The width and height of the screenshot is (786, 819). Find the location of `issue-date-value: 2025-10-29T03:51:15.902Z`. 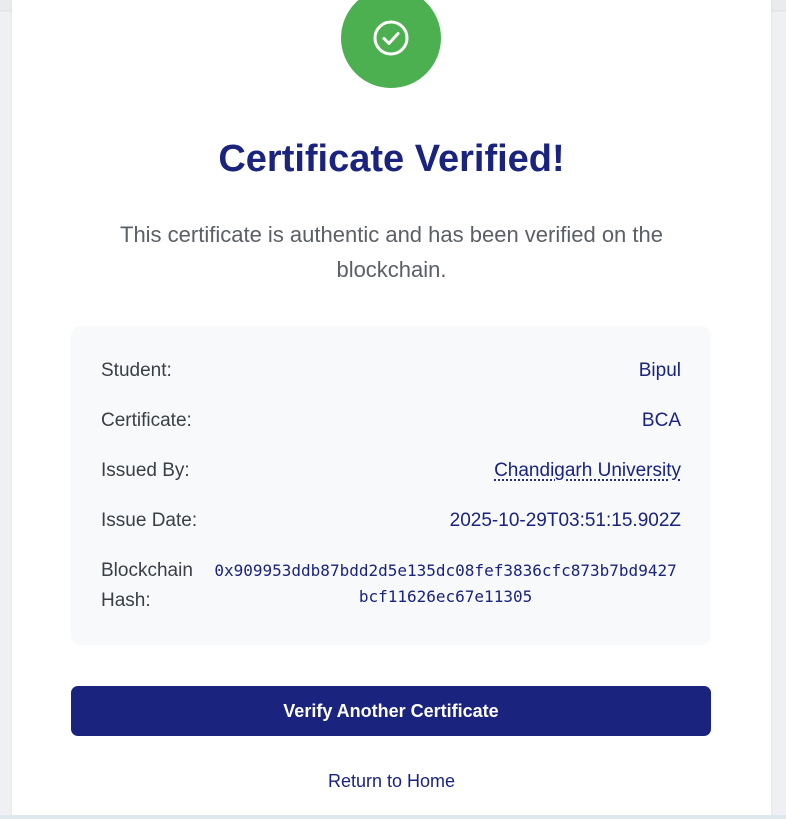

issue-date-value: 2025-10-29T03:51:15.902Z is located at coordinates (565, 520).